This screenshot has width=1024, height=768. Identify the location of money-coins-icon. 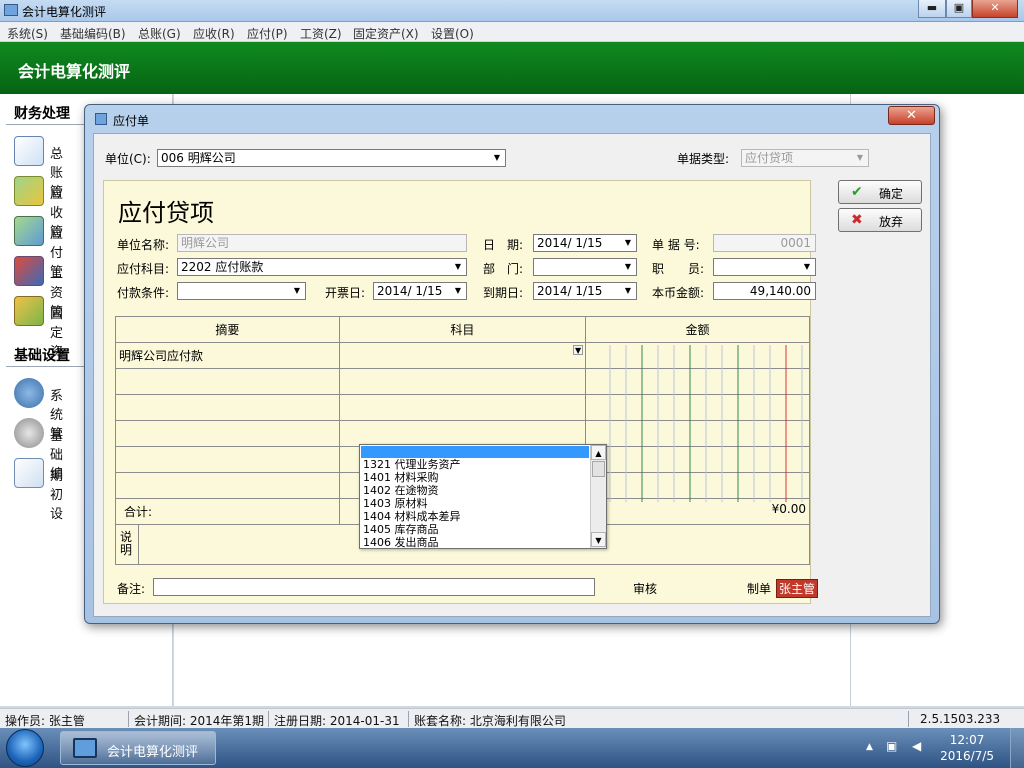
(29, 191).